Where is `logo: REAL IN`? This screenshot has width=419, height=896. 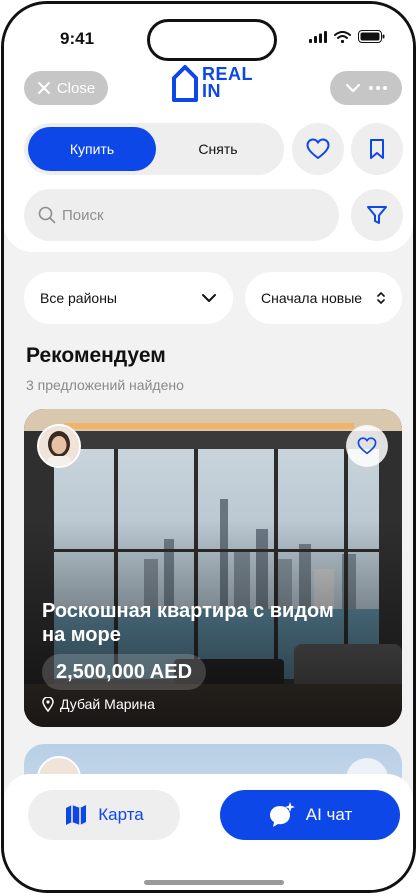
logo: REAL IN is located at coordinates (211, 83).